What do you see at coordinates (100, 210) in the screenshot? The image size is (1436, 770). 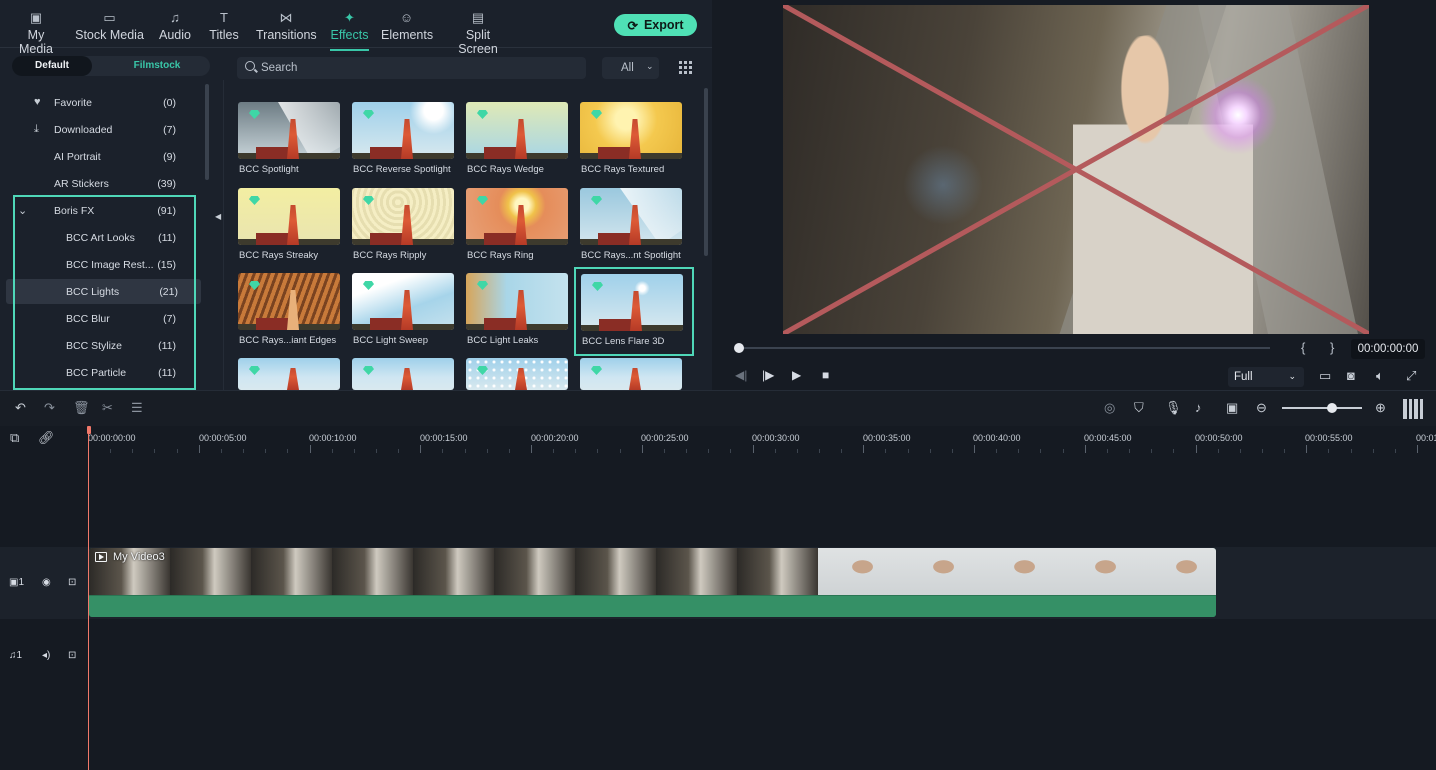 I see `category-boris-fx: ⌄ Boris FX (91)` at bounding box center [100, 210].